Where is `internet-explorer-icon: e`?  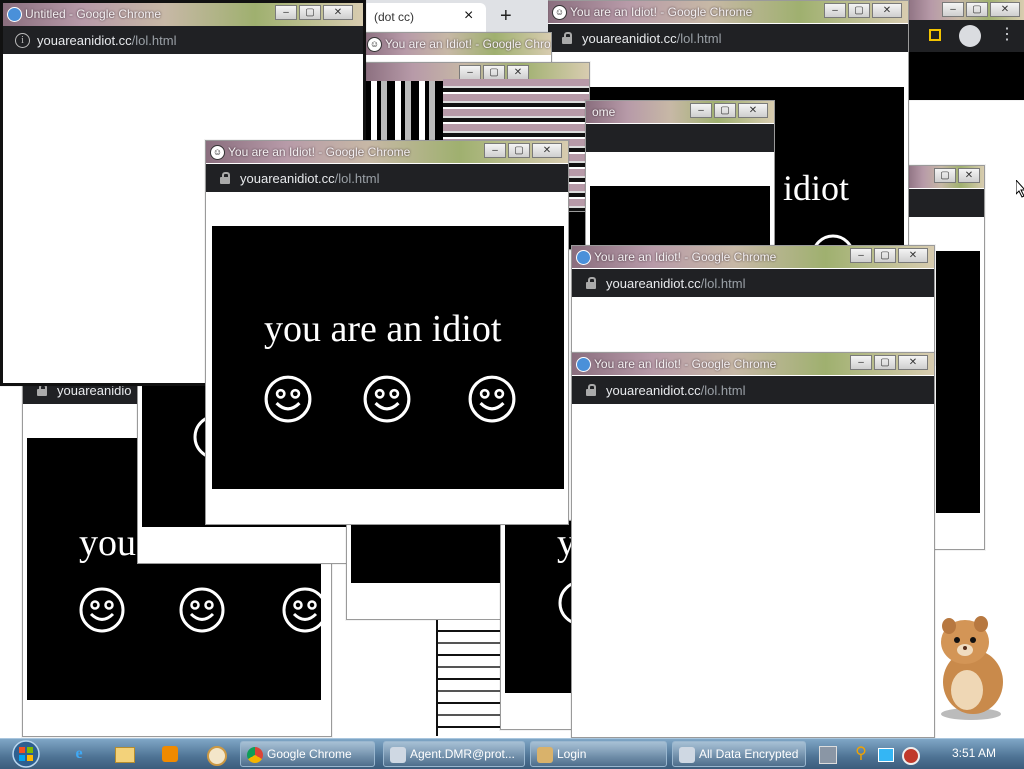
internet-explorer-icon: e is located at coordinates (79, 754).